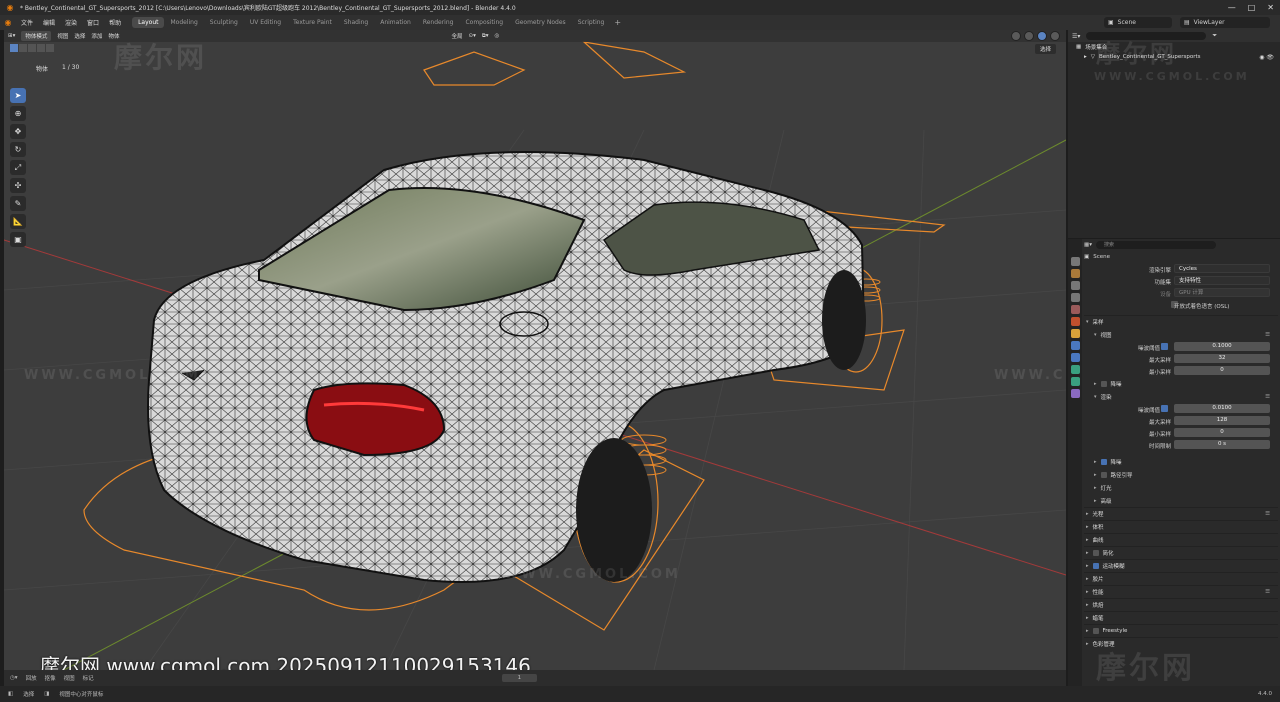 This screenshot has height=702, width=1280. I want to click on simplify-panel-header: ▸ 简化, so click(1181, 552).